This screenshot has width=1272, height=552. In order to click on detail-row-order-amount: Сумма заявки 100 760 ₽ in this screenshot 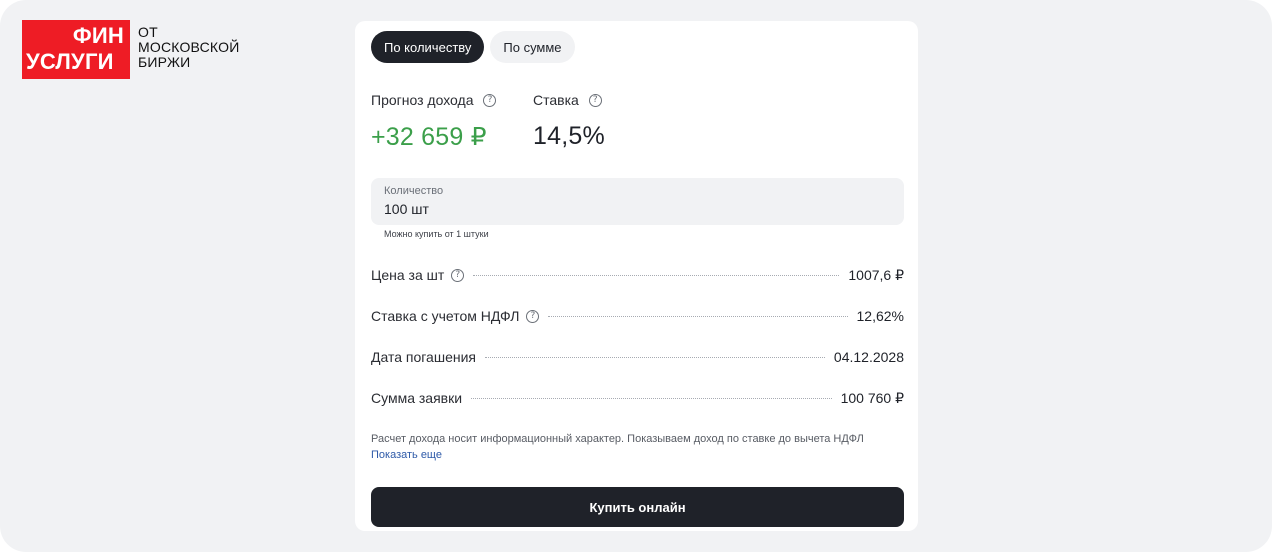, I will do `click(637, 398)`.